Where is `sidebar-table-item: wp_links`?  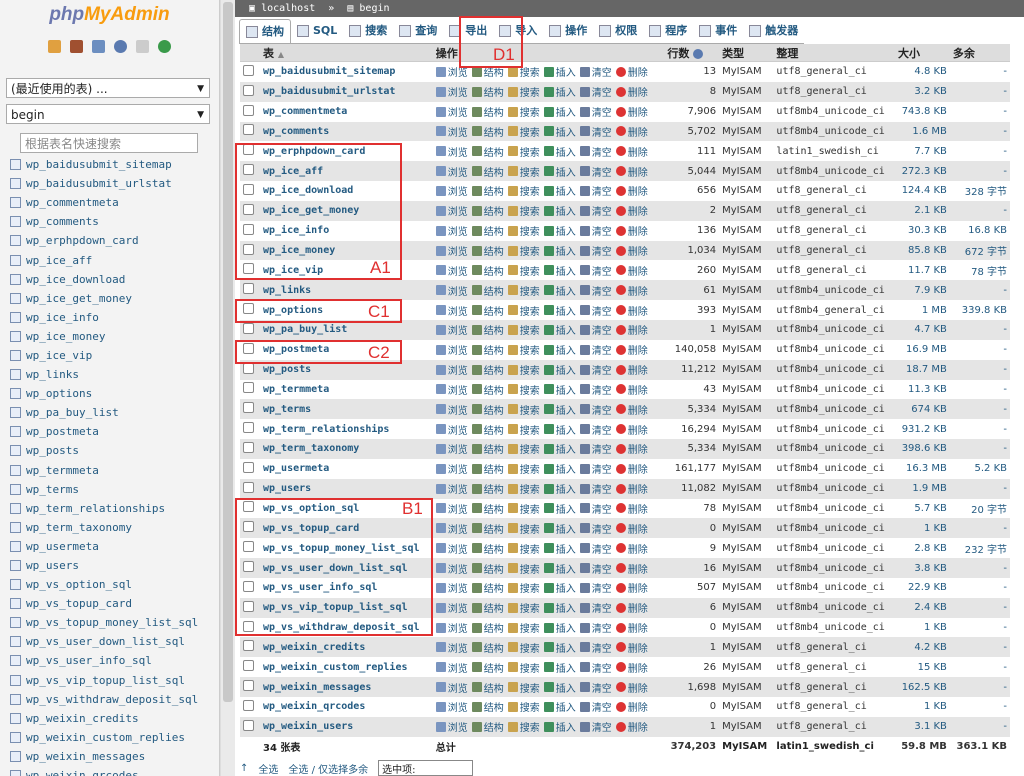 sidebar-table-item: wp_links is located at coordinates (104, 374).